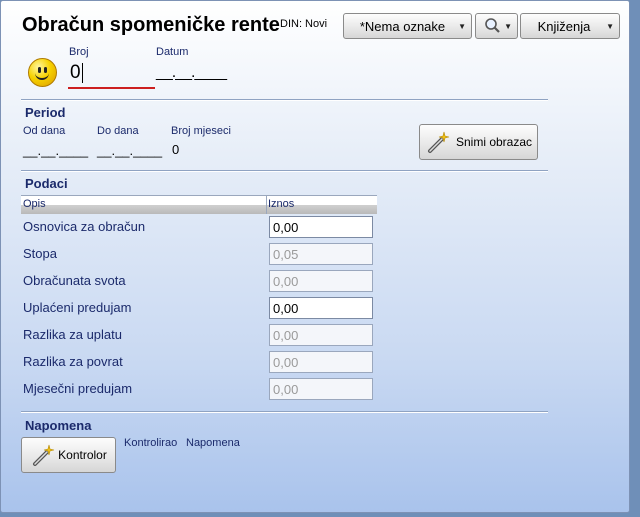 Image resolution: width=640 pixels, height=517 pixels. Describe the element at coordinates (402, 26) in the screenshot. I see `tag-select-value: *Nema oznake` at that location.